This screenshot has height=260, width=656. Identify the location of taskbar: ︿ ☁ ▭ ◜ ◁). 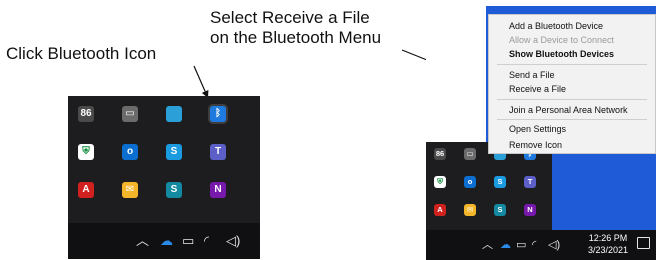
(164, 241).